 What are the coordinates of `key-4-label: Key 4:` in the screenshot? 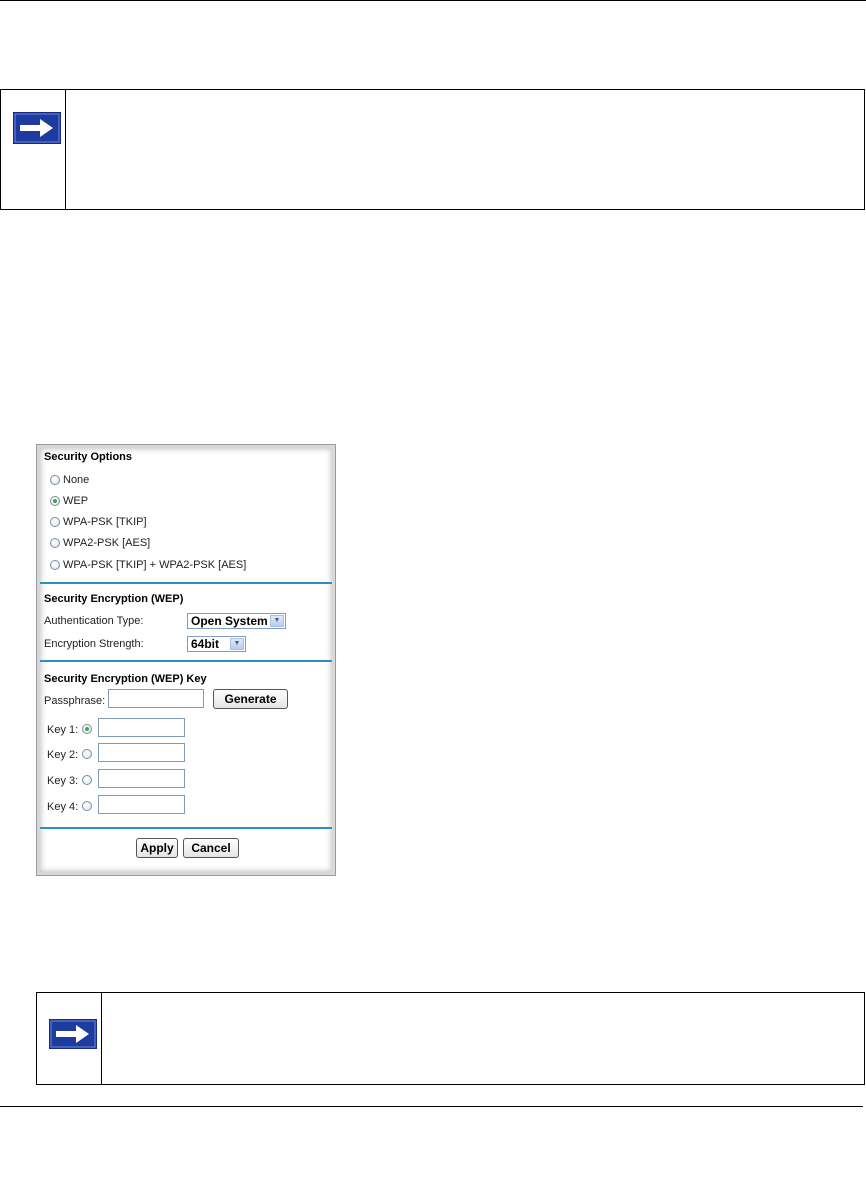 It's located at (63, 807).